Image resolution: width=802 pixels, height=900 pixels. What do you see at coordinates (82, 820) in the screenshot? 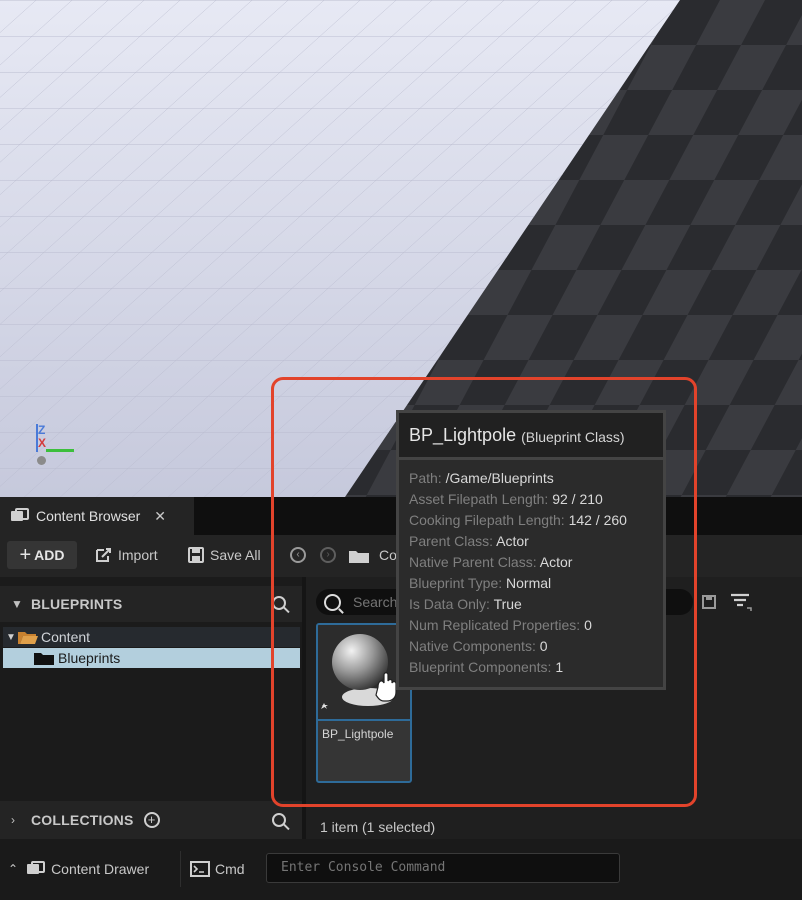
I see `collections-section-title: COLLECTIONS` at bounding box center [82, 820].